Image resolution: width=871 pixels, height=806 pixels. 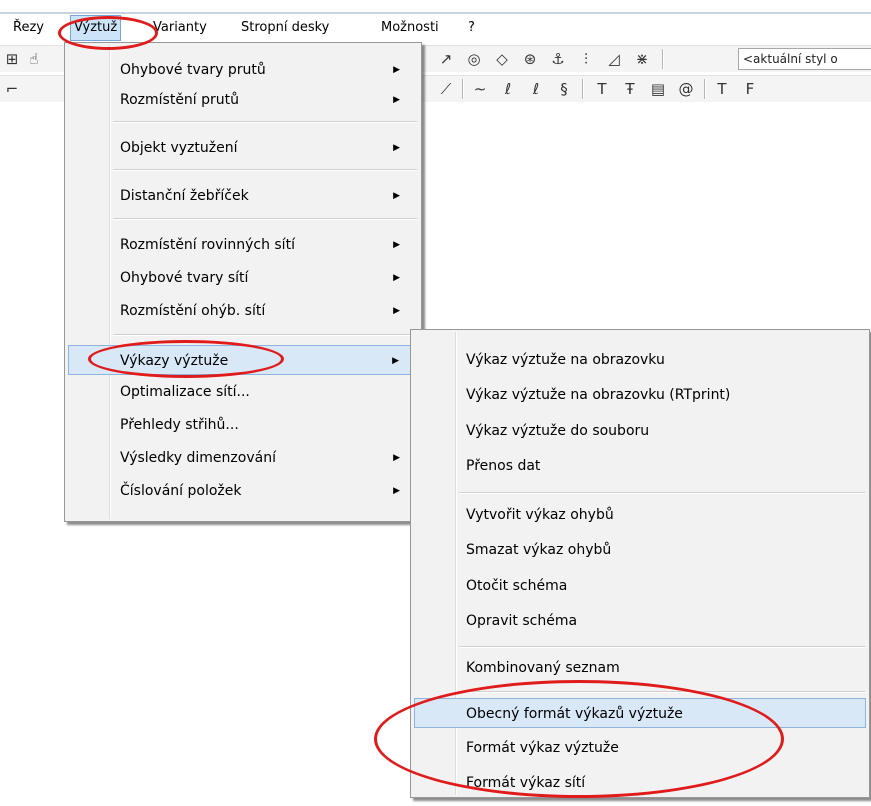 What do you see at coordinates (12, 89) in the screenshot?
I see `polyline-icon: ⌐` at bounding box center [12, 89].